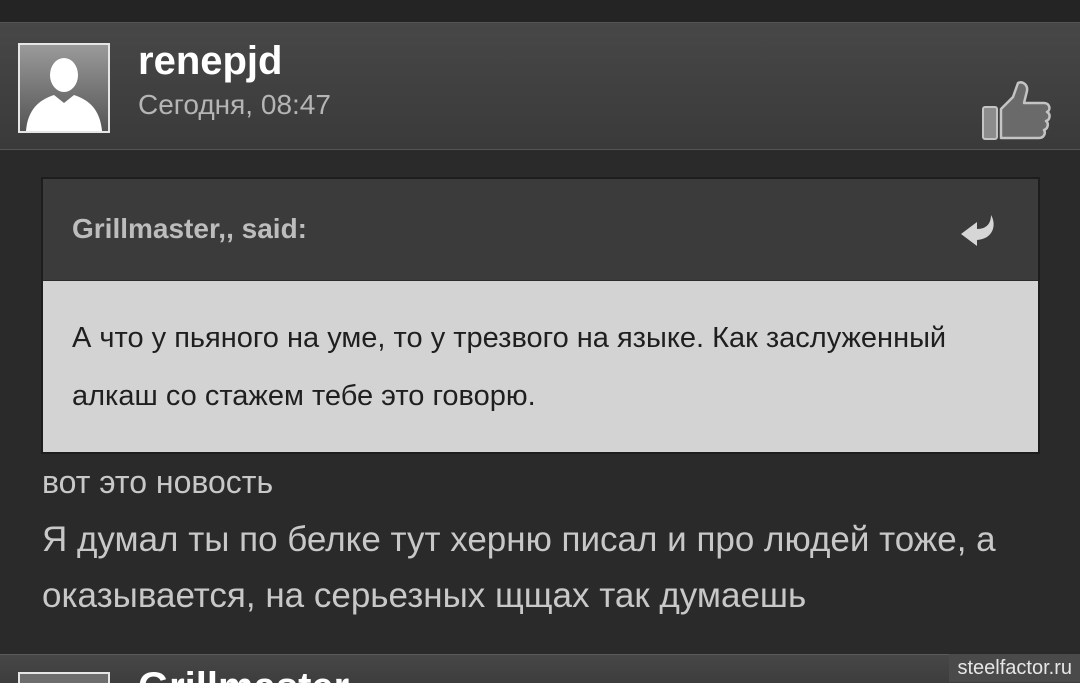 Image resolution: width=1080 pixels, height=683 pixels. What do you see at coordinates (540, 11) in the screenshot?
I see `top-strip` at bounding box center [540, 11].